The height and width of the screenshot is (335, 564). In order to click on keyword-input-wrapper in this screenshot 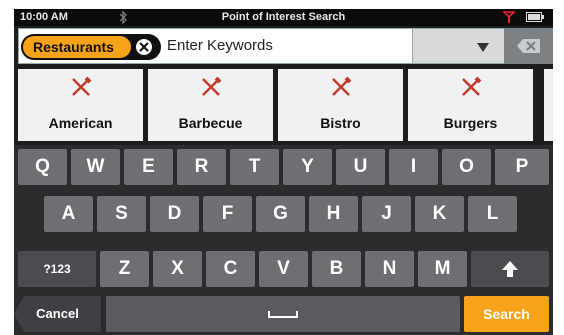, I will do `click(287, 45)`.